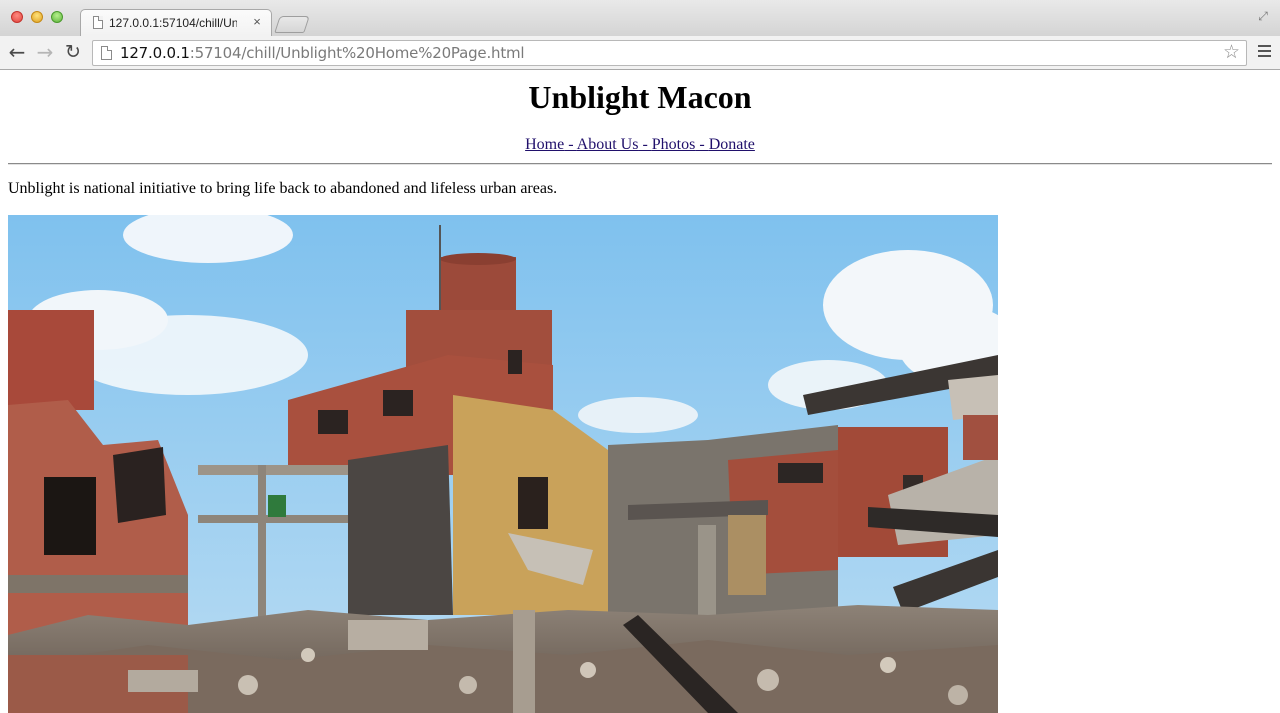 The width and height of the screenshot is (1280, 713). Describe the element at coordinates (73, 52) in the screenshot. I see `reload-icon: ↻` at that location.